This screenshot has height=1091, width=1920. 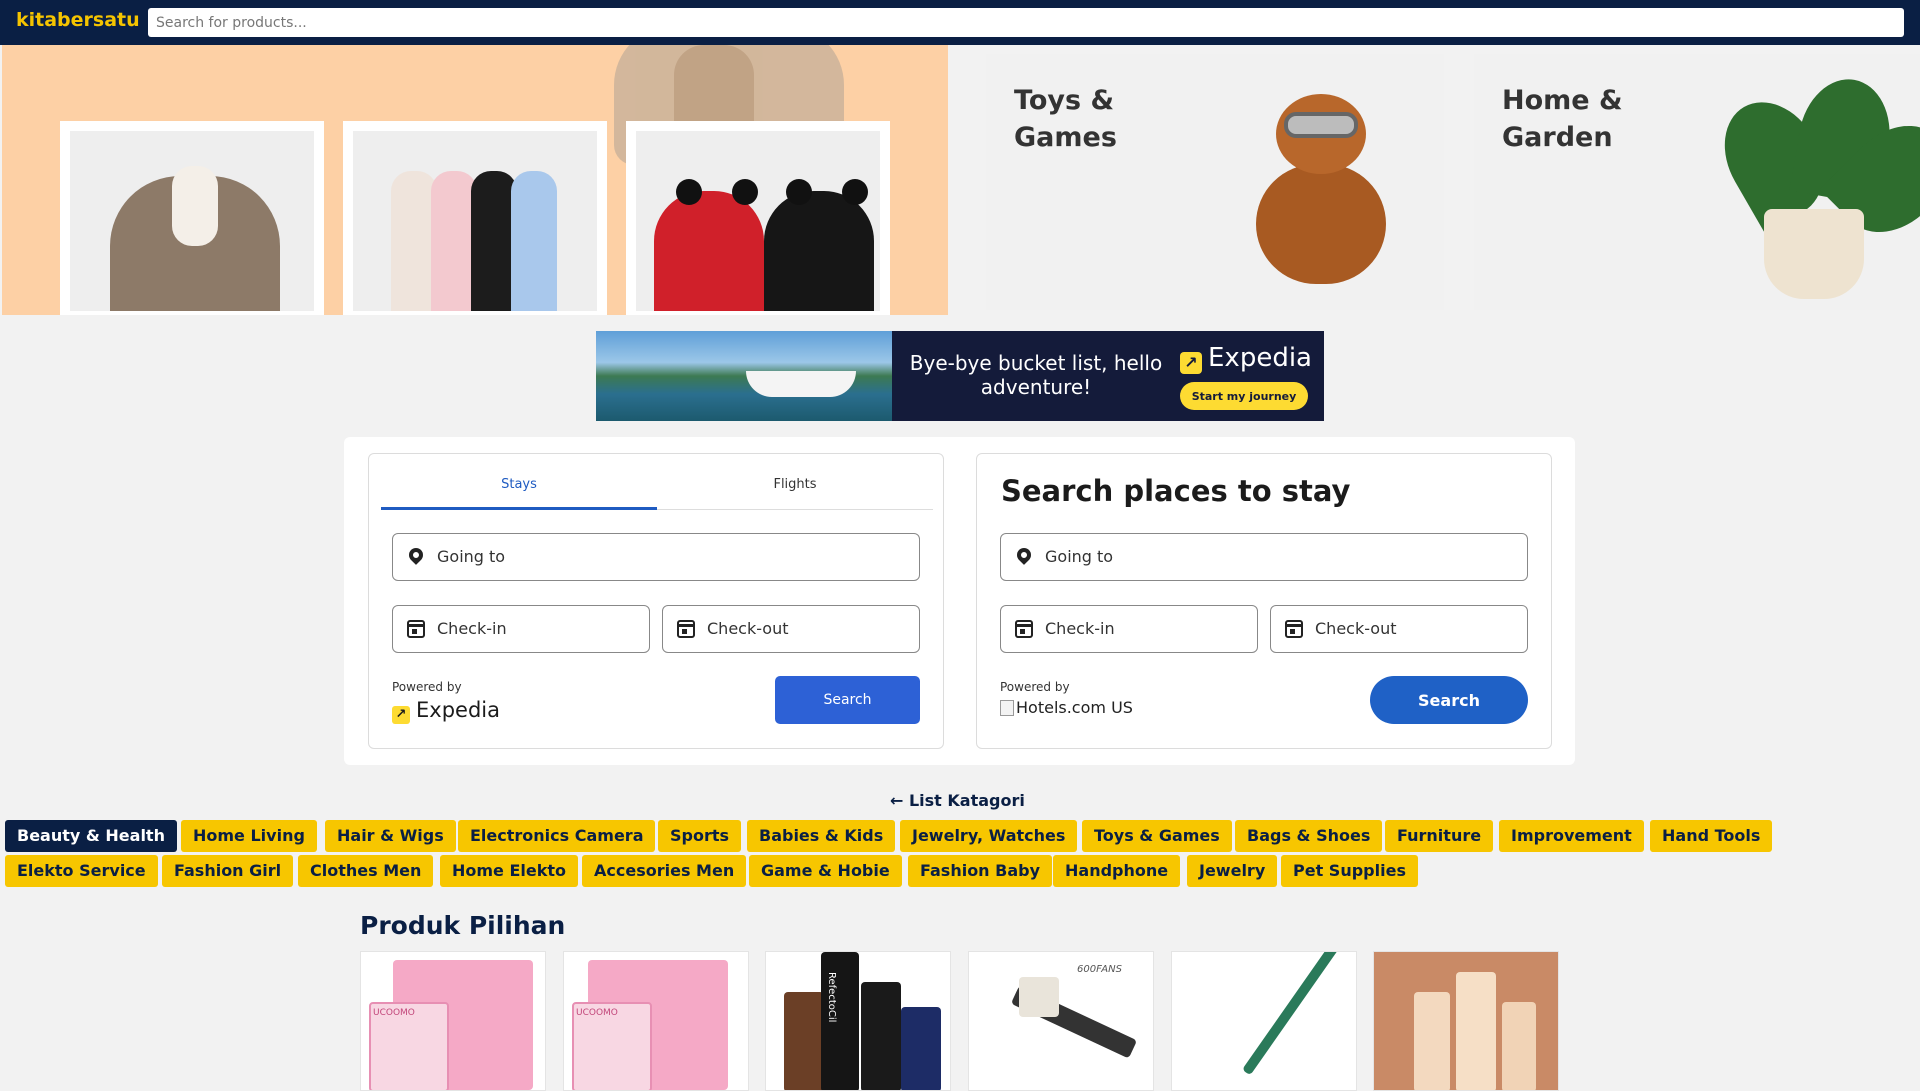 What do you see at coordinates (1066, 707) in the screenshot?
I see `hotels-logo: Hotels.com US` at bounding box center [1066, 707].